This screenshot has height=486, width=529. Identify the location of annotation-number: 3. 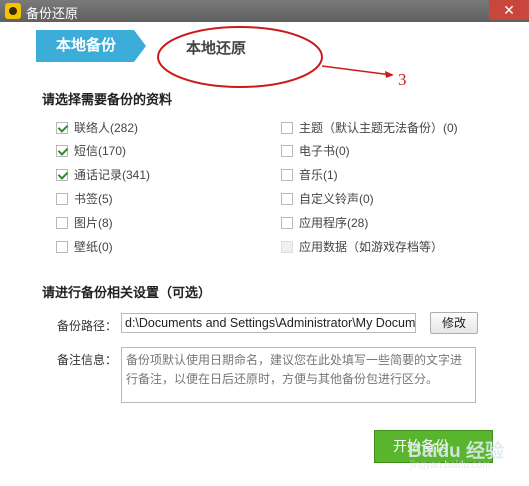
(402, 79).